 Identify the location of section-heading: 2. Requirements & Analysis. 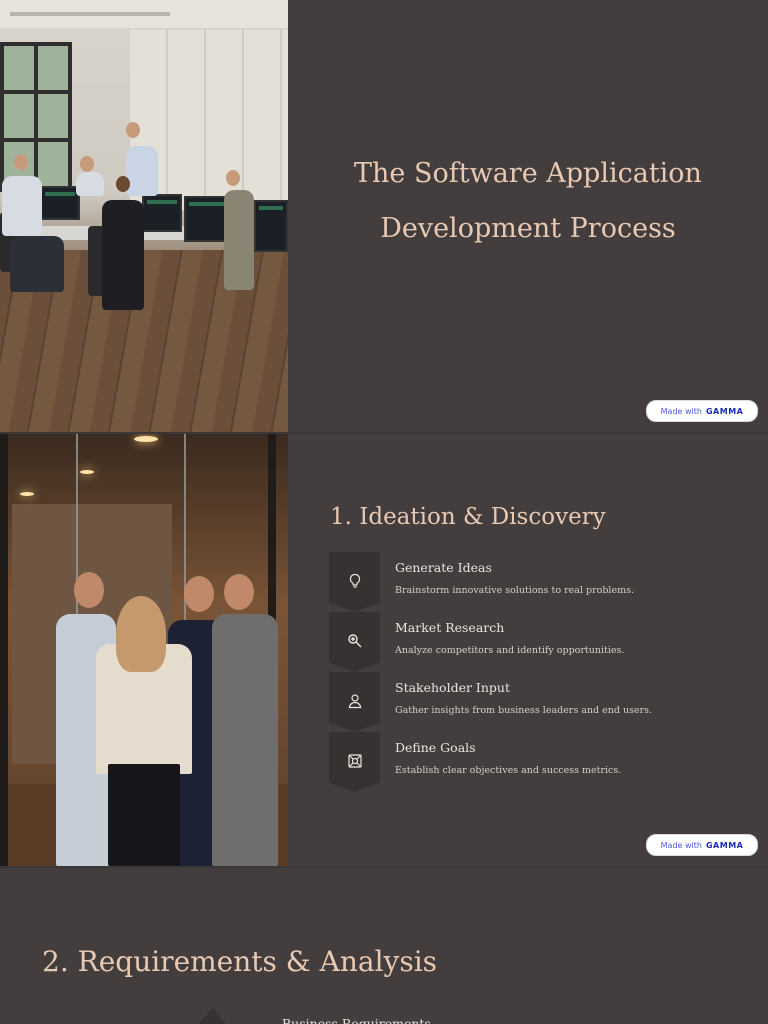
(240, 961).